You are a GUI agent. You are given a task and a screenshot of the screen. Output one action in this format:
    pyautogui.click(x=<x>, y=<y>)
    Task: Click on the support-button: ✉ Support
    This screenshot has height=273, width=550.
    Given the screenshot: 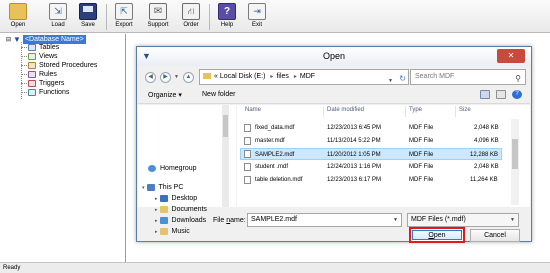 What is the action you would take?
    pyautogui.click(x=158, y=17)
    